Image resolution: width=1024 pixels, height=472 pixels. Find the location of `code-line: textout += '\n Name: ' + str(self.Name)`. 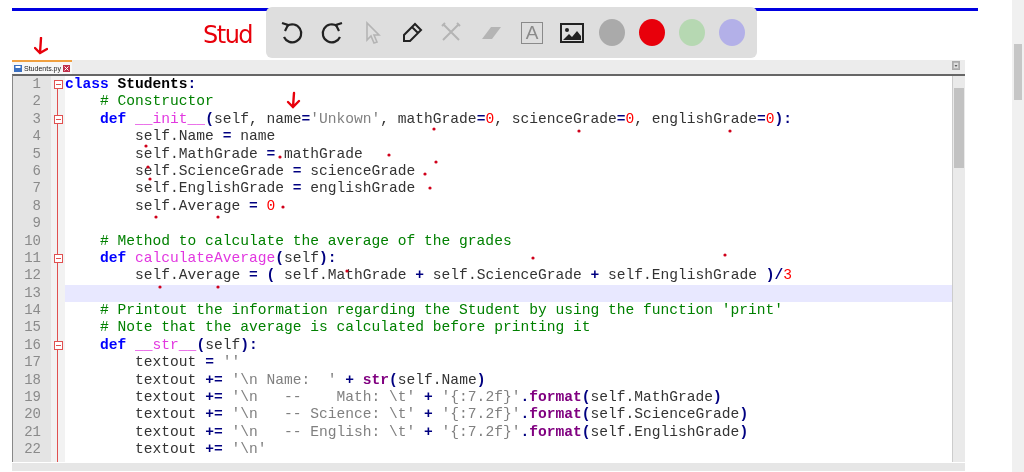

code-line: textout += '\n Name: ' + str(self.Name) is located at coordinates (310, 380).